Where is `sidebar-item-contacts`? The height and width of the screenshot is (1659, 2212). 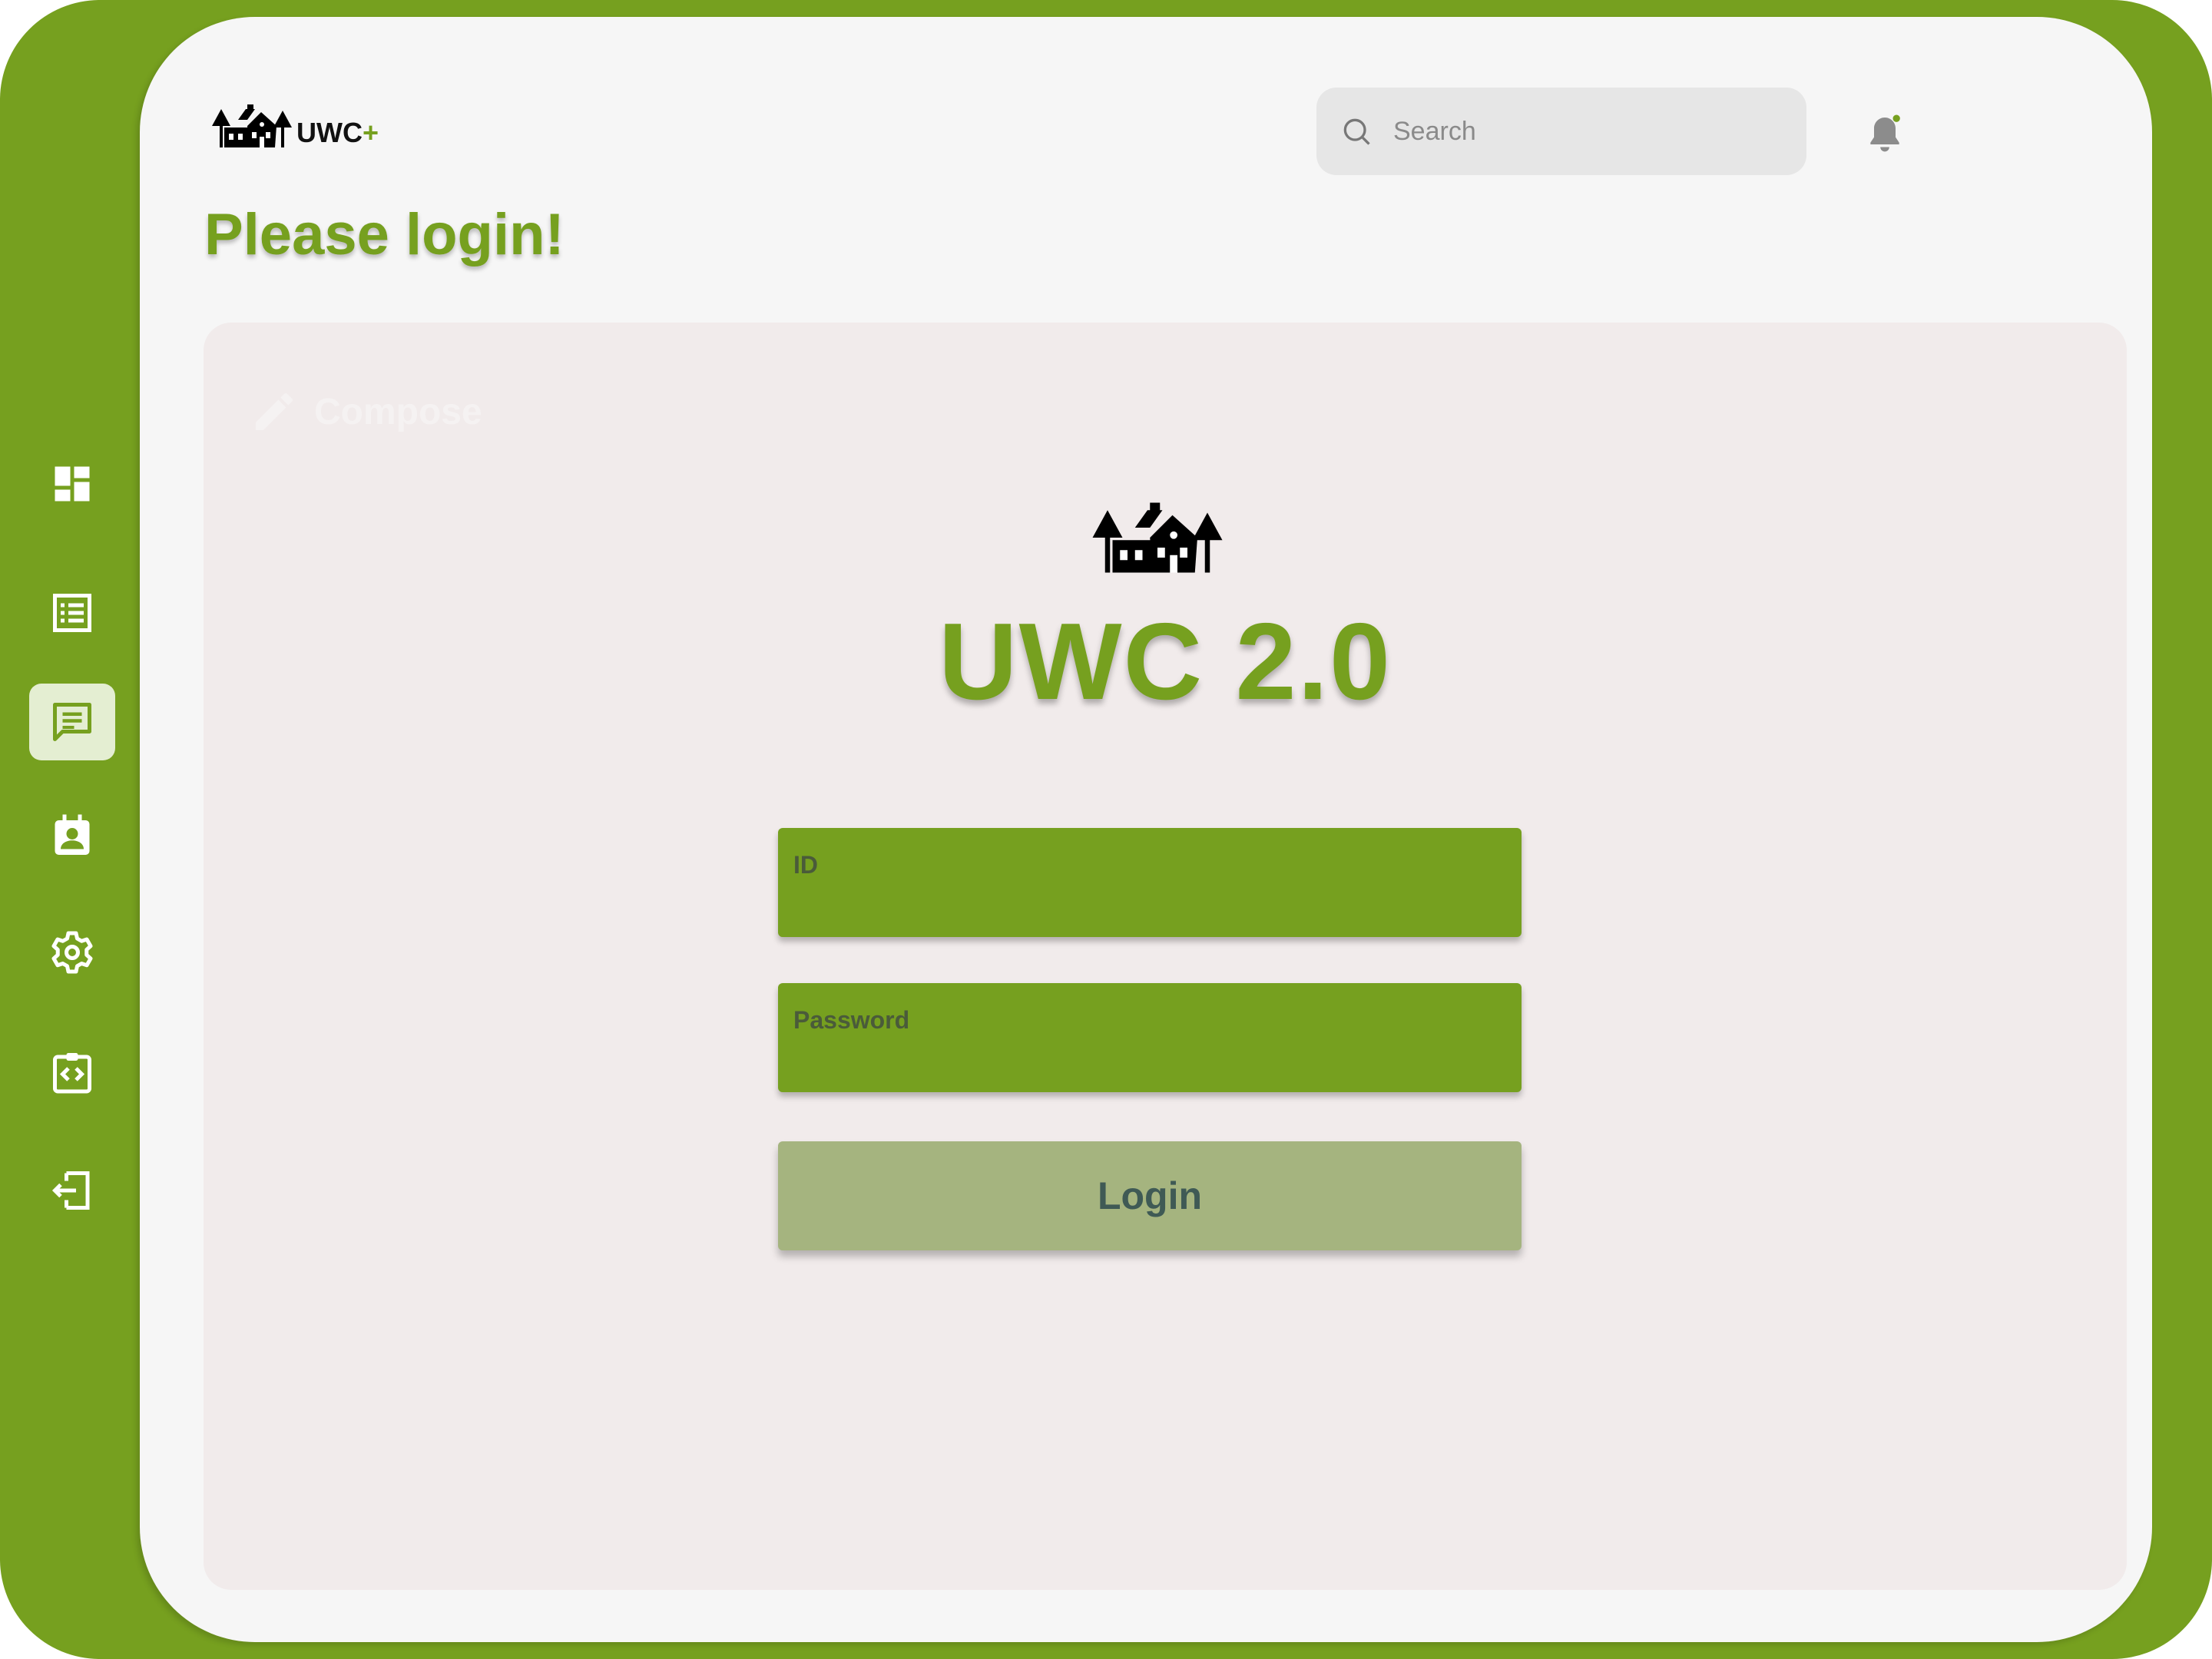
sidebar-item-contacts is located at coordinates (72, 836).